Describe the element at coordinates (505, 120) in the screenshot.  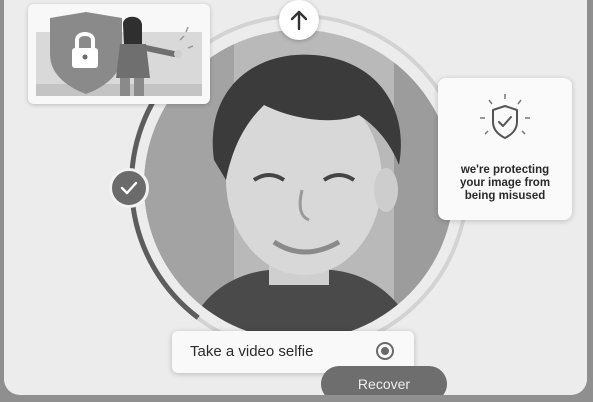
I see `shield-check-icon` at that location.